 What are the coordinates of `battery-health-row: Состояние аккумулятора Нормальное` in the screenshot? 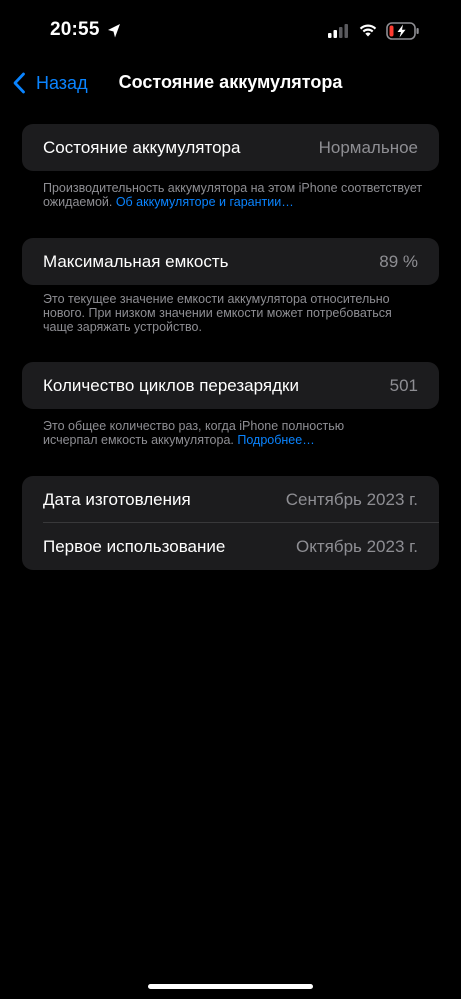 It's located at (230, 147).